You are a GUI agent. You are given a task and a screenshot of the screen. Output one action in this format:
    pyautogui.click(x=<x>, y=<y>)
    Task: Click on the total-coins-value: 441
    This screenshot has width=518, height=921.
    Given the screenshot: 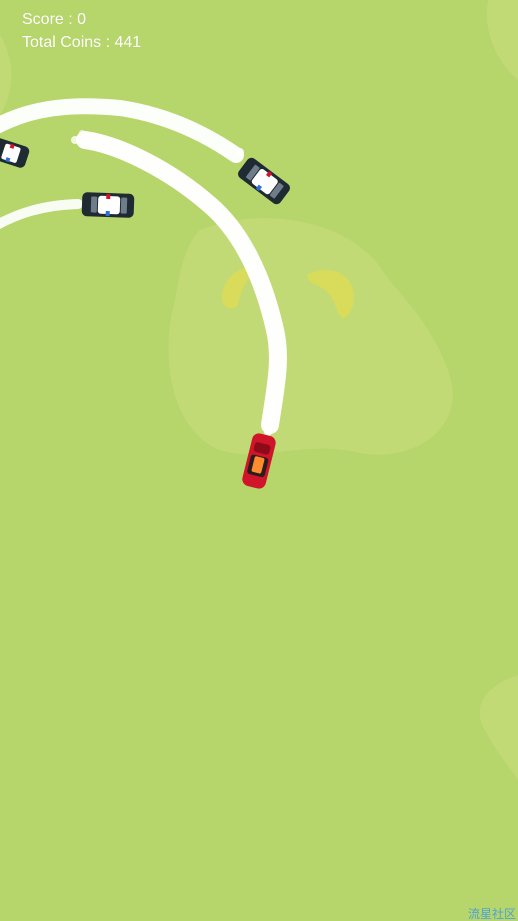 What is the action you would take?
    pyautogui.click(x=128, y=42)
    